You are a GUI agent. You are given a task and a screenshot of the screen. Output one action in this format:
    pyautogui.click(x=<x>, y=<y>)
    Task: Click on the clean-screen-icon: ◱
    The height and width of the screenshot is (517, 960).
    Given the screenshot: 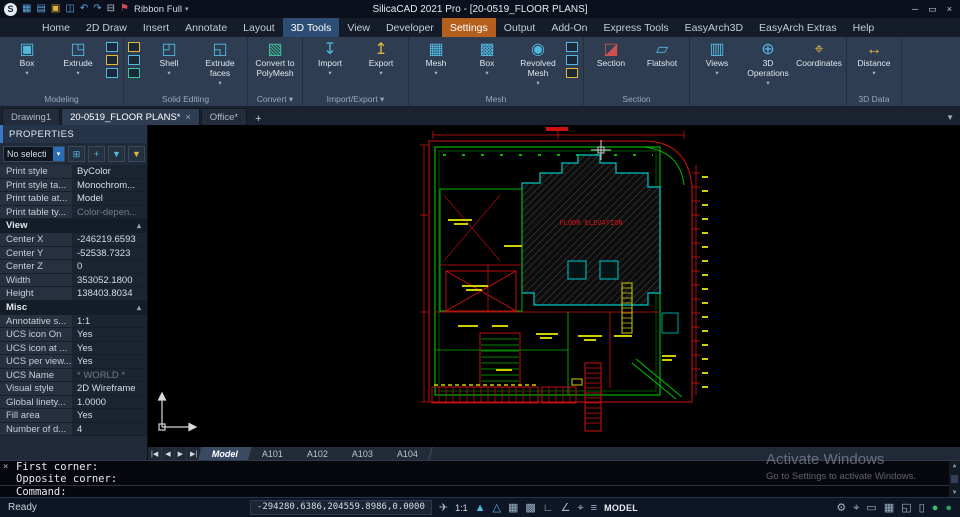 What is the action you would take?
    pyautogui.click(x=906, y=508)
    